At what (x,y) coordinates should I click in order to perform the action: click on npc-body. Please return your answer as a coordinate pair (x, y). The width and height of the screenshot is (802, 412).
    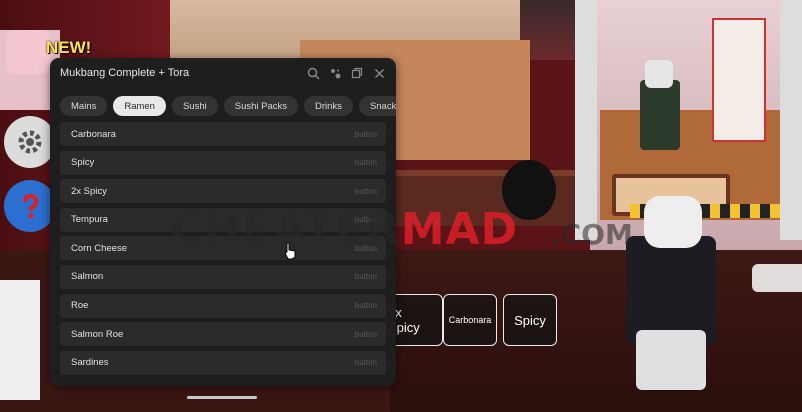
    Looking at the image, I should click on (660, 115).